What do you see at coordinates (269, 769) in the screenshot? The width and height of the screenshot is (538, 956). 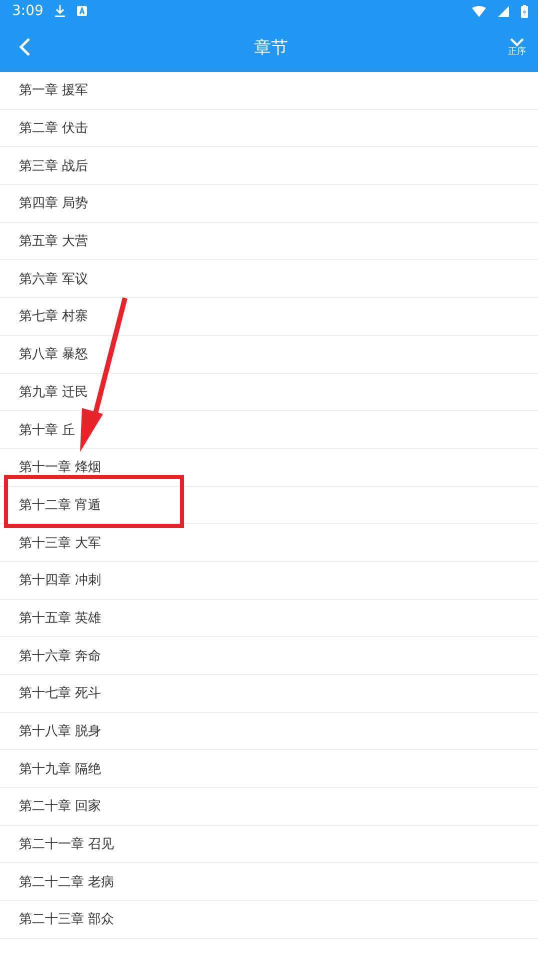 I see `chapter-item: 第十九章 隔绝` at bounding box center [269, 769].